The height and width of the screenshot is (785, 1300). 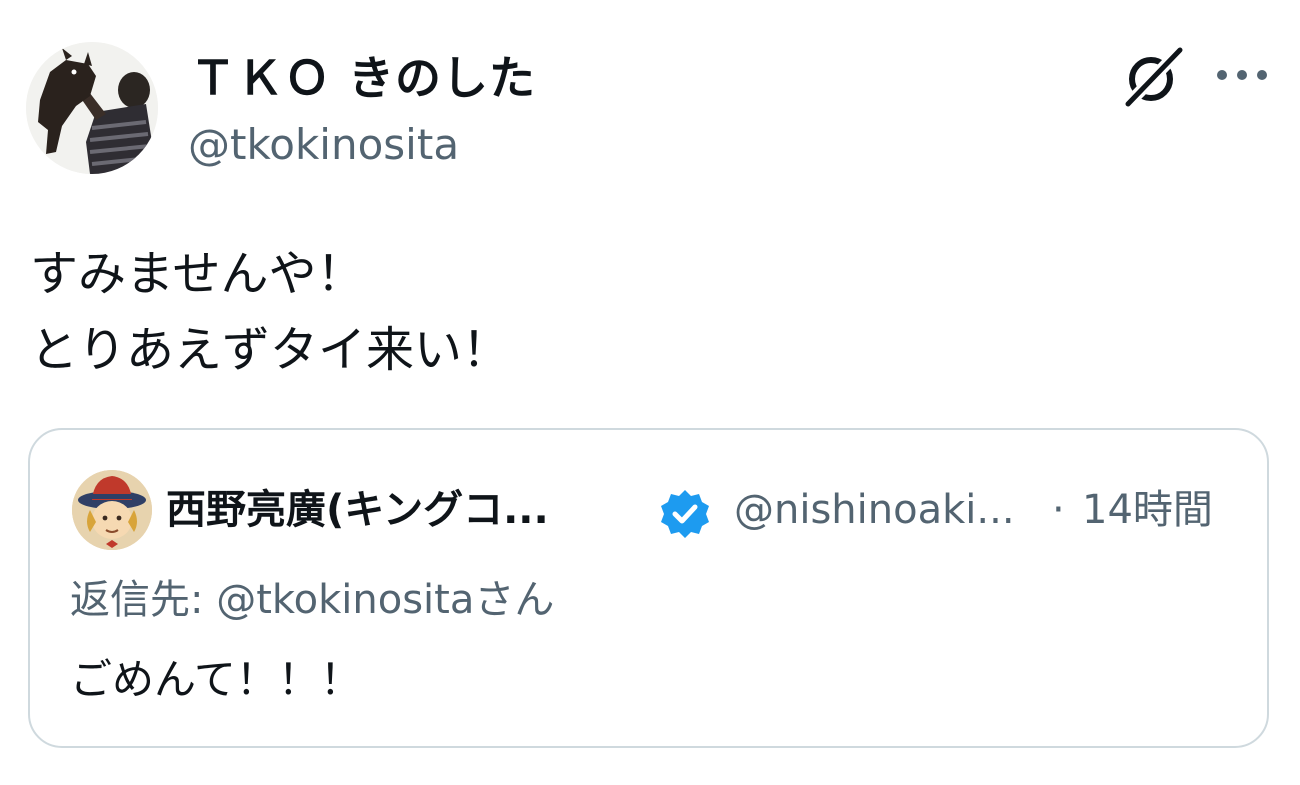 I want to click on grok-icon, so click(x=1153, y=77).